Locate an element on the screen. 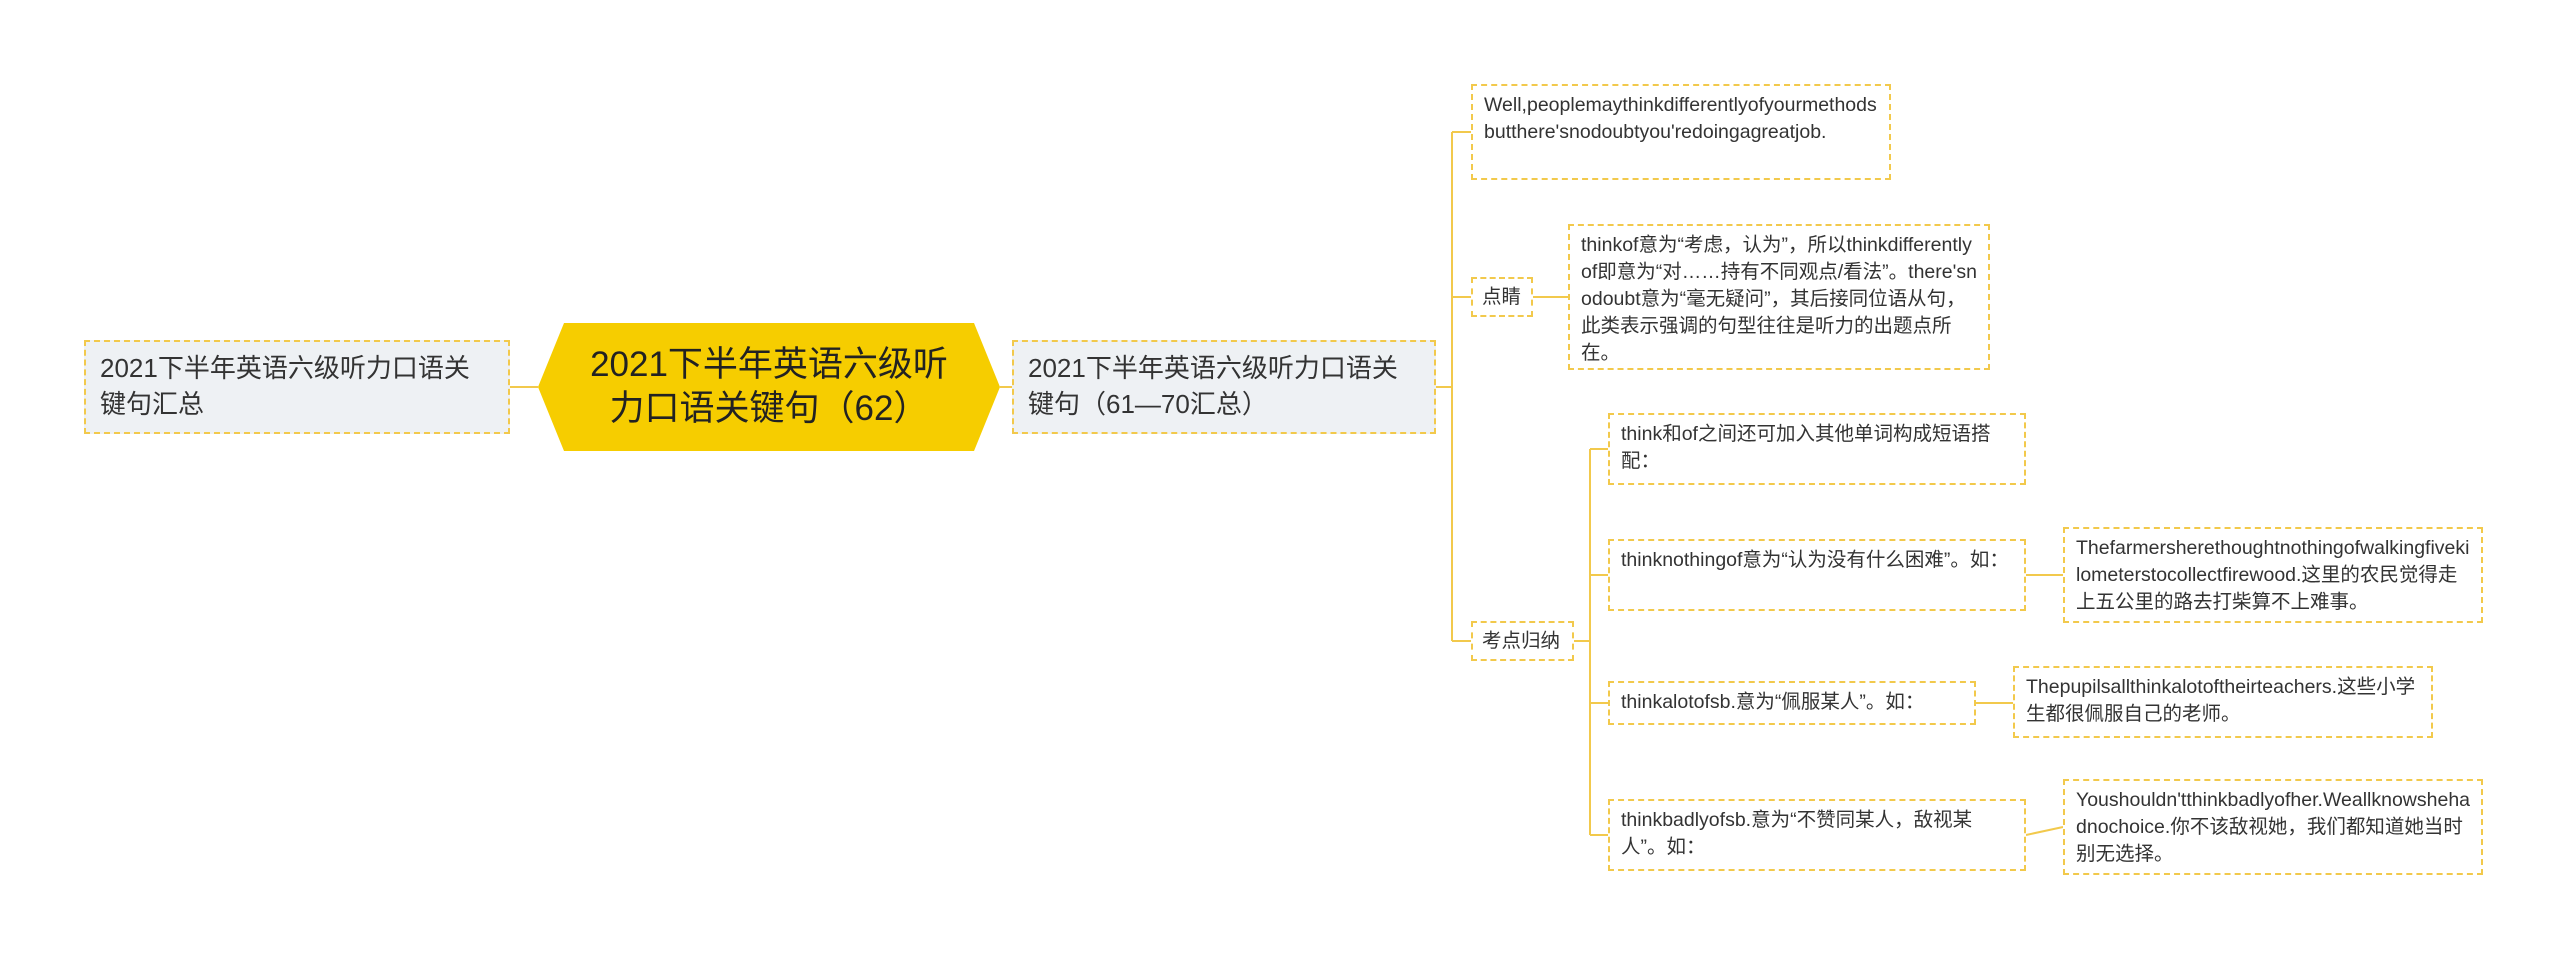 This screenshot has width=2560, height=960. tag-dianjing: 点睛 is located at coordinates (1502, 297).